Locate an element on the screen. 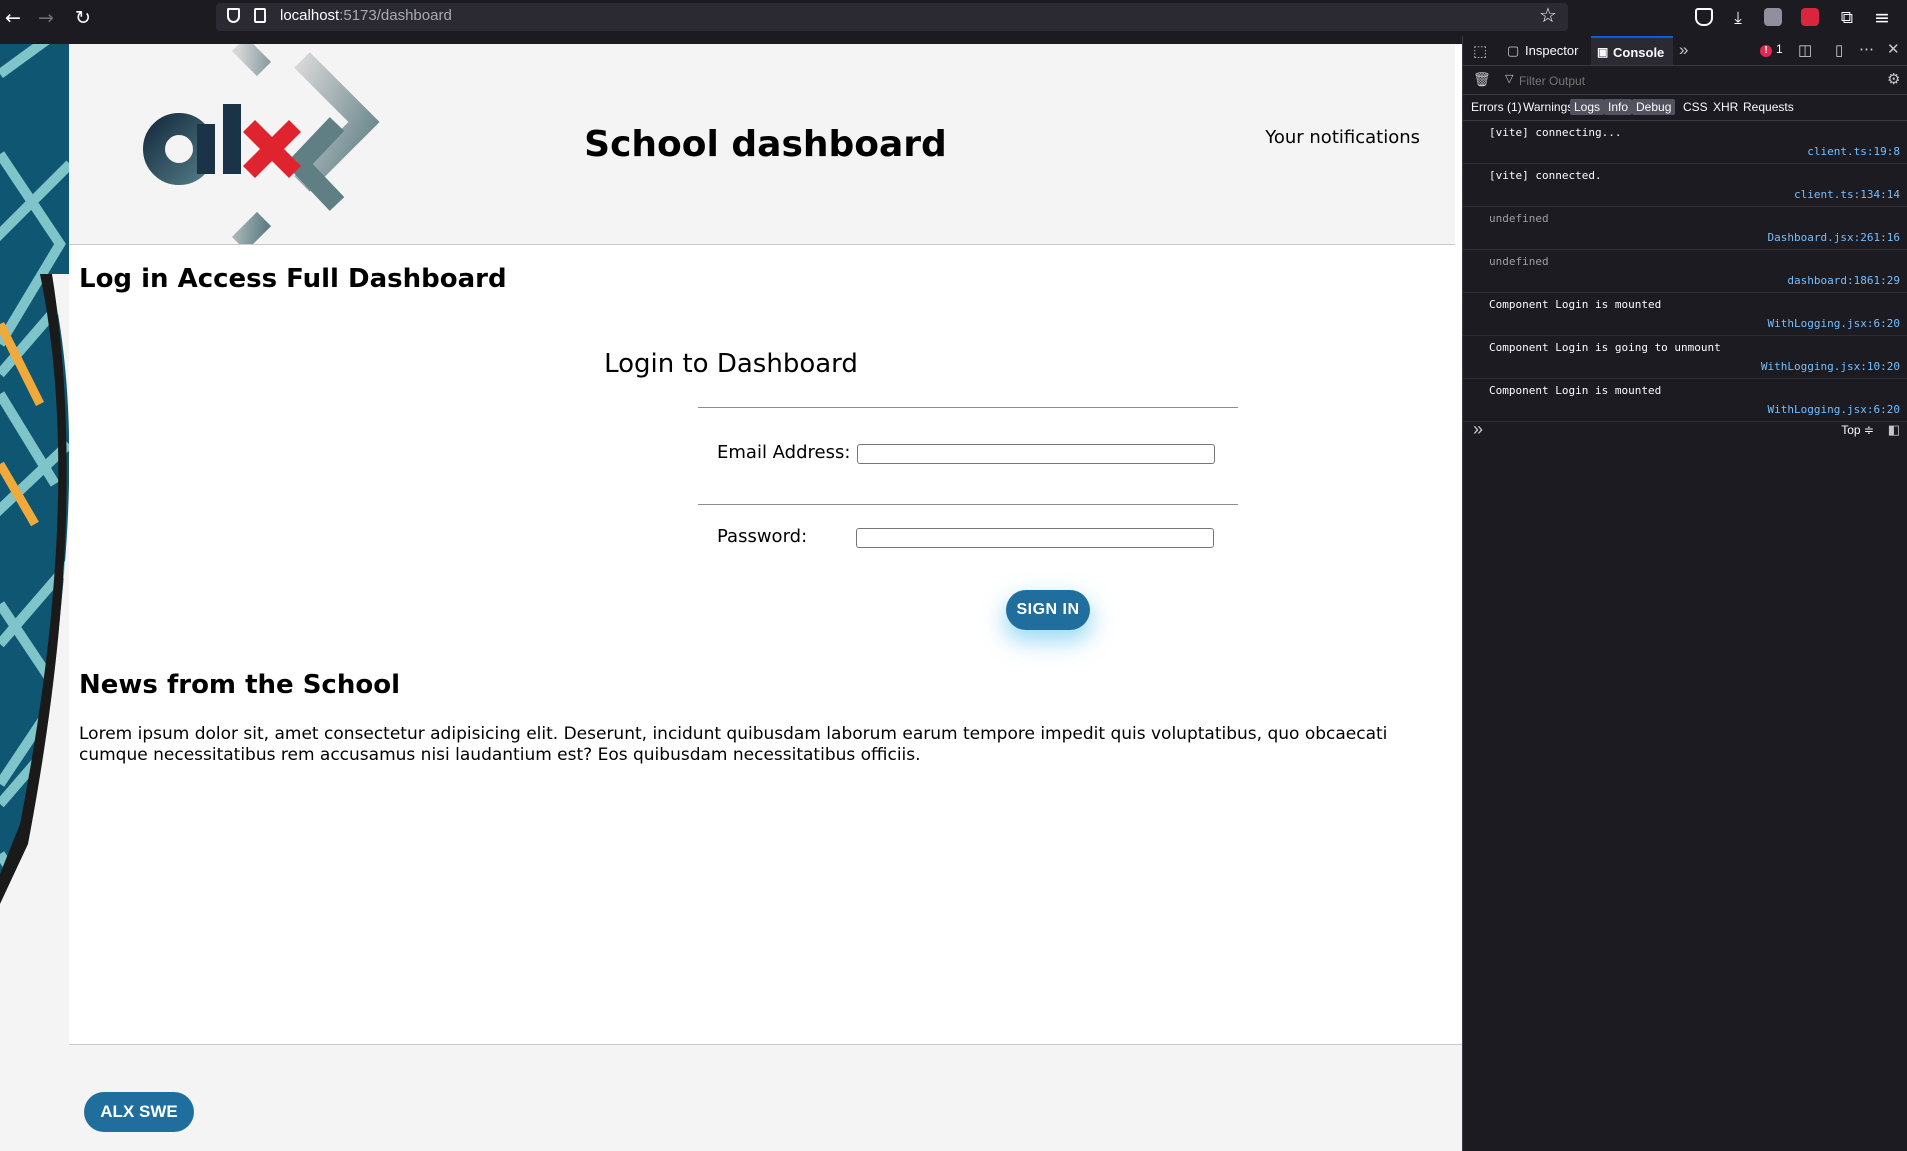 This screenshot has width=1907, height=1151. page-info-icon is located at coordinates (260, 15).